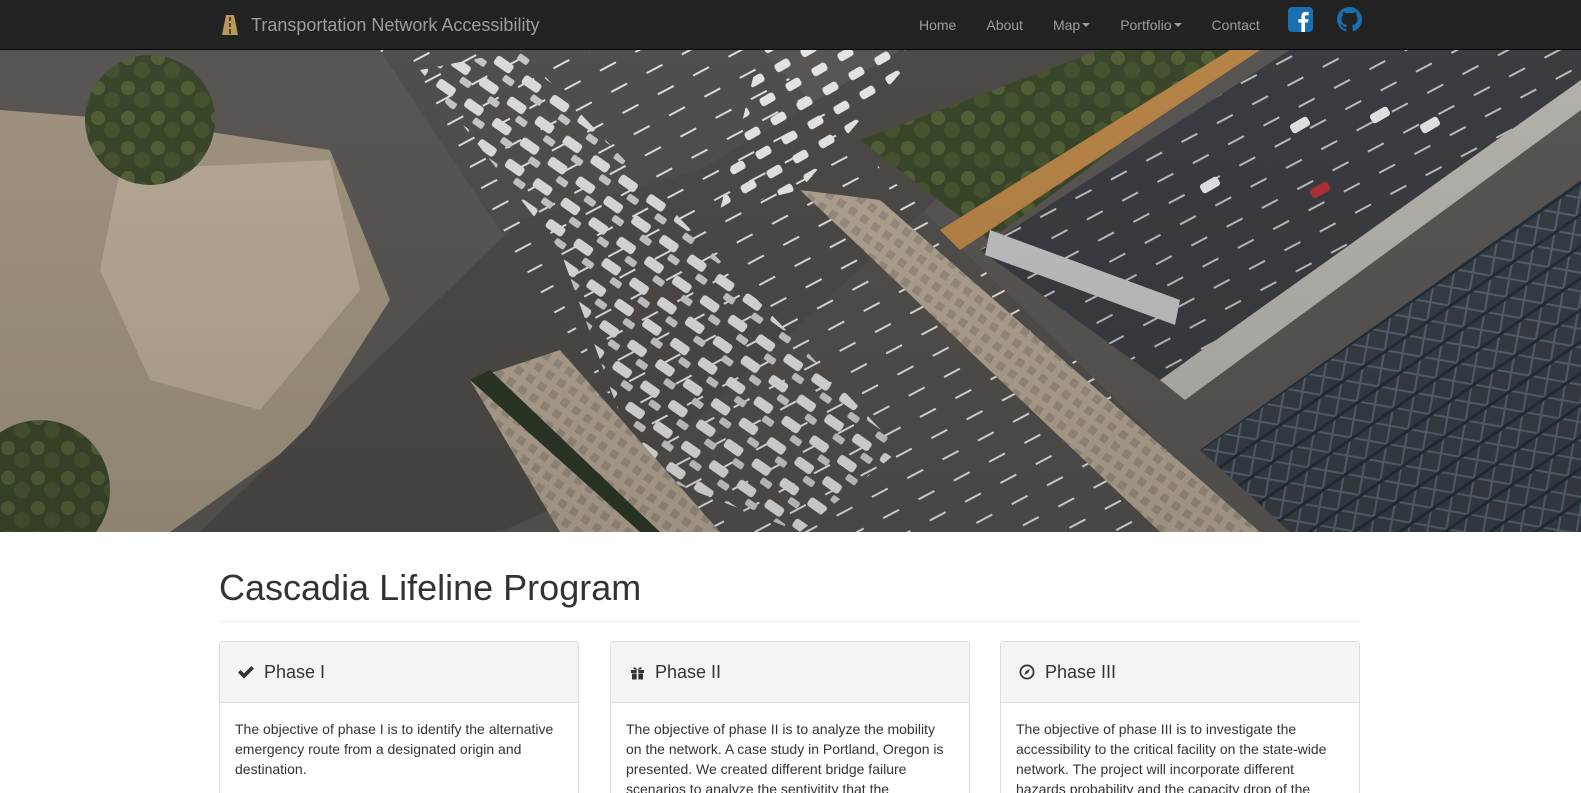 This screenshot has width=1581, height=793. Describe the element at coordinates (399, 672) in the screenshot. I see `panel-heading: Phase I` at that location.